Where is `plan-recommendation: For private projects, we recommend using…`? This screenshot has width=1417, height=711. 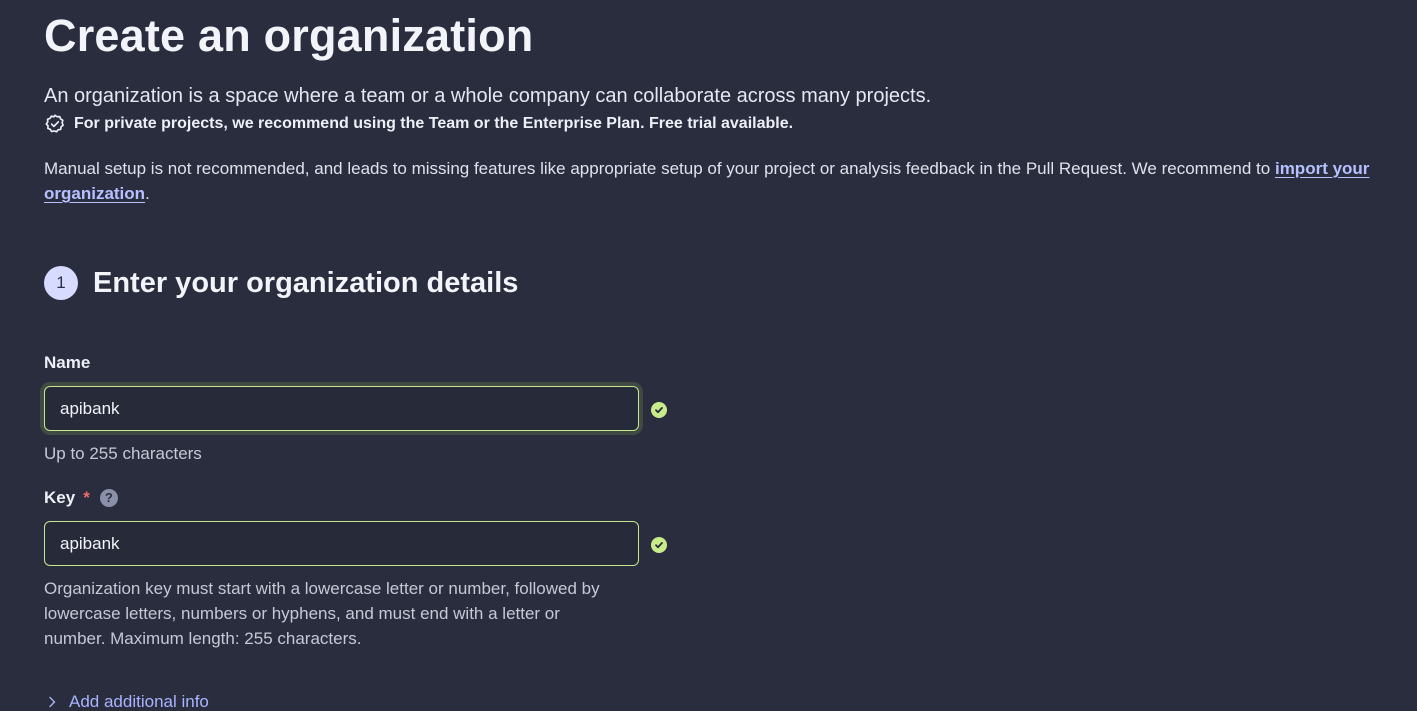 plan-recommendation: For private projects, we recommend using… is located at coordinates (418, 124).